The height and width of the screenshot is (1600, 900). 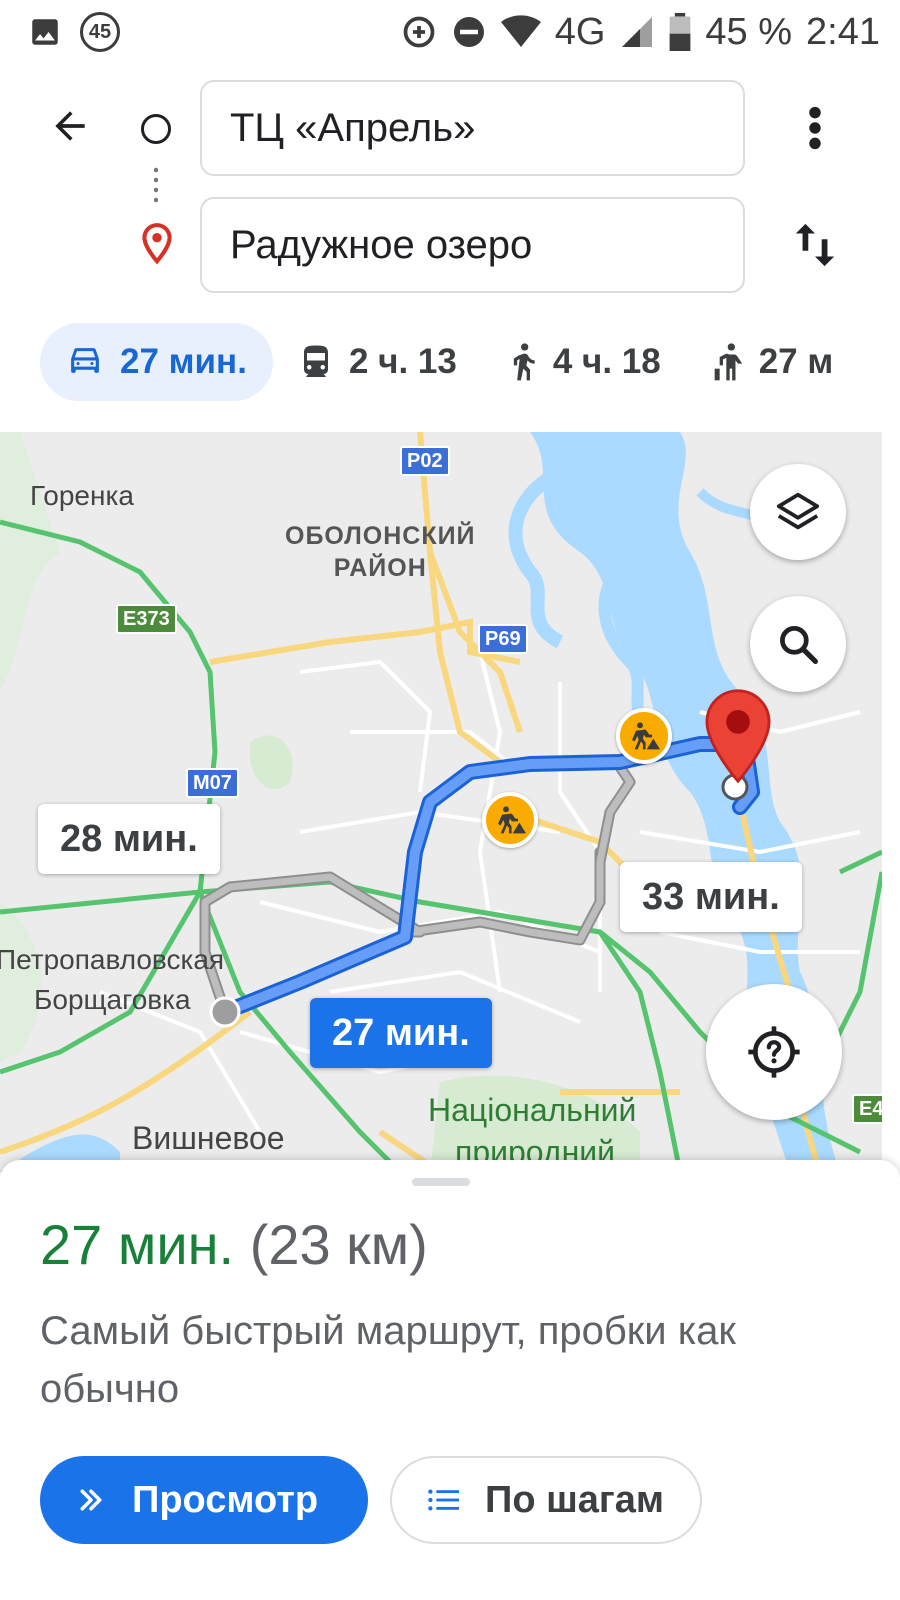 I want to click on battery-icon, so click(x=680, y=32).